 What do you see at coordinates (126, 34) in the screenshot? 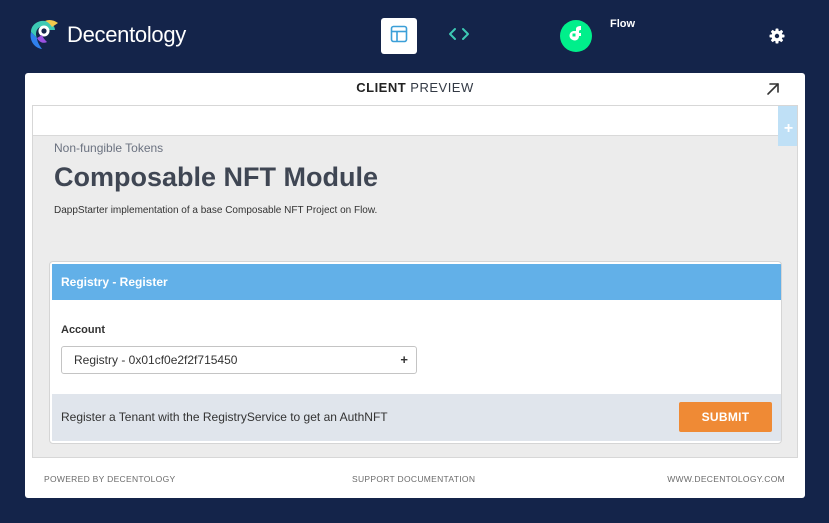
I see `brand-name: Decentology` at bounding box center [126, 34].